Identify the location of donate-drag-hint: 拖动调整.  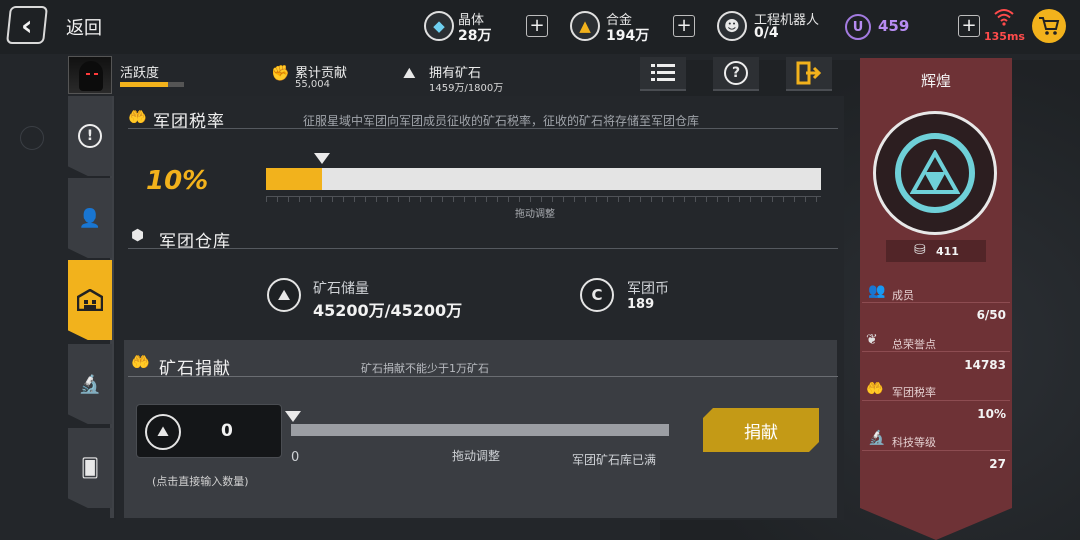
(476, 456).